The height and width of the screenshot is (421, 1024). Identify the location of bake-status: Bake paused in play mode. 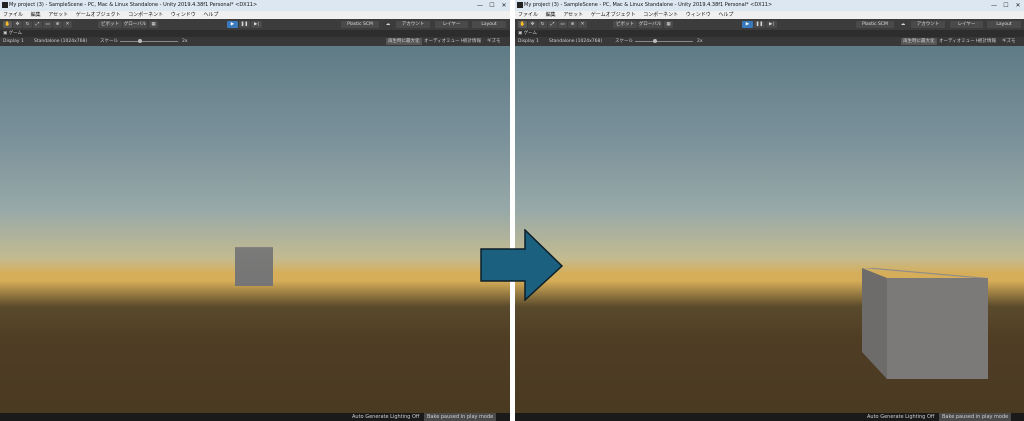
(975, 417).